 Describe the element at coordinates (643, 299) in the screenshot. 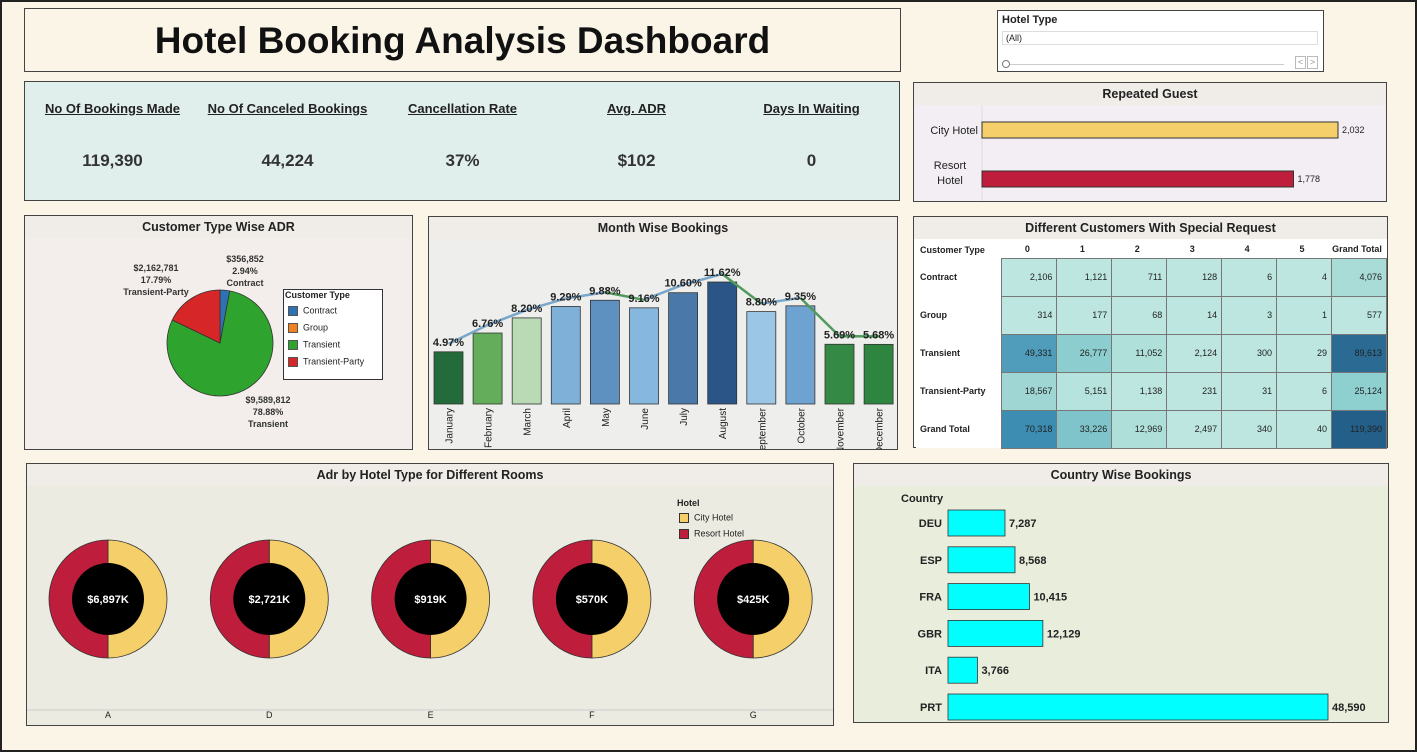

I see `bar-value-label: 9.16%` at that location.